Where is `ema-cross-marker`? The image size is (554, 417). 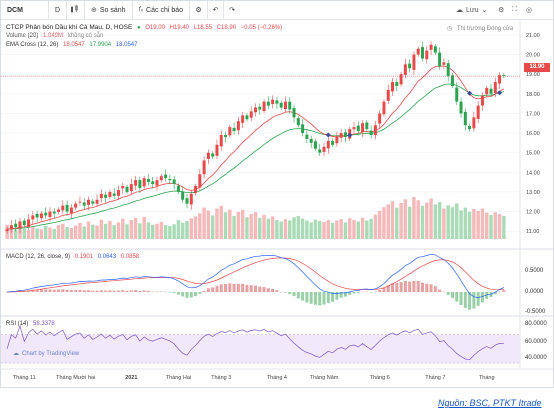 ema-cross-marker is located at coordinates (350, 135).